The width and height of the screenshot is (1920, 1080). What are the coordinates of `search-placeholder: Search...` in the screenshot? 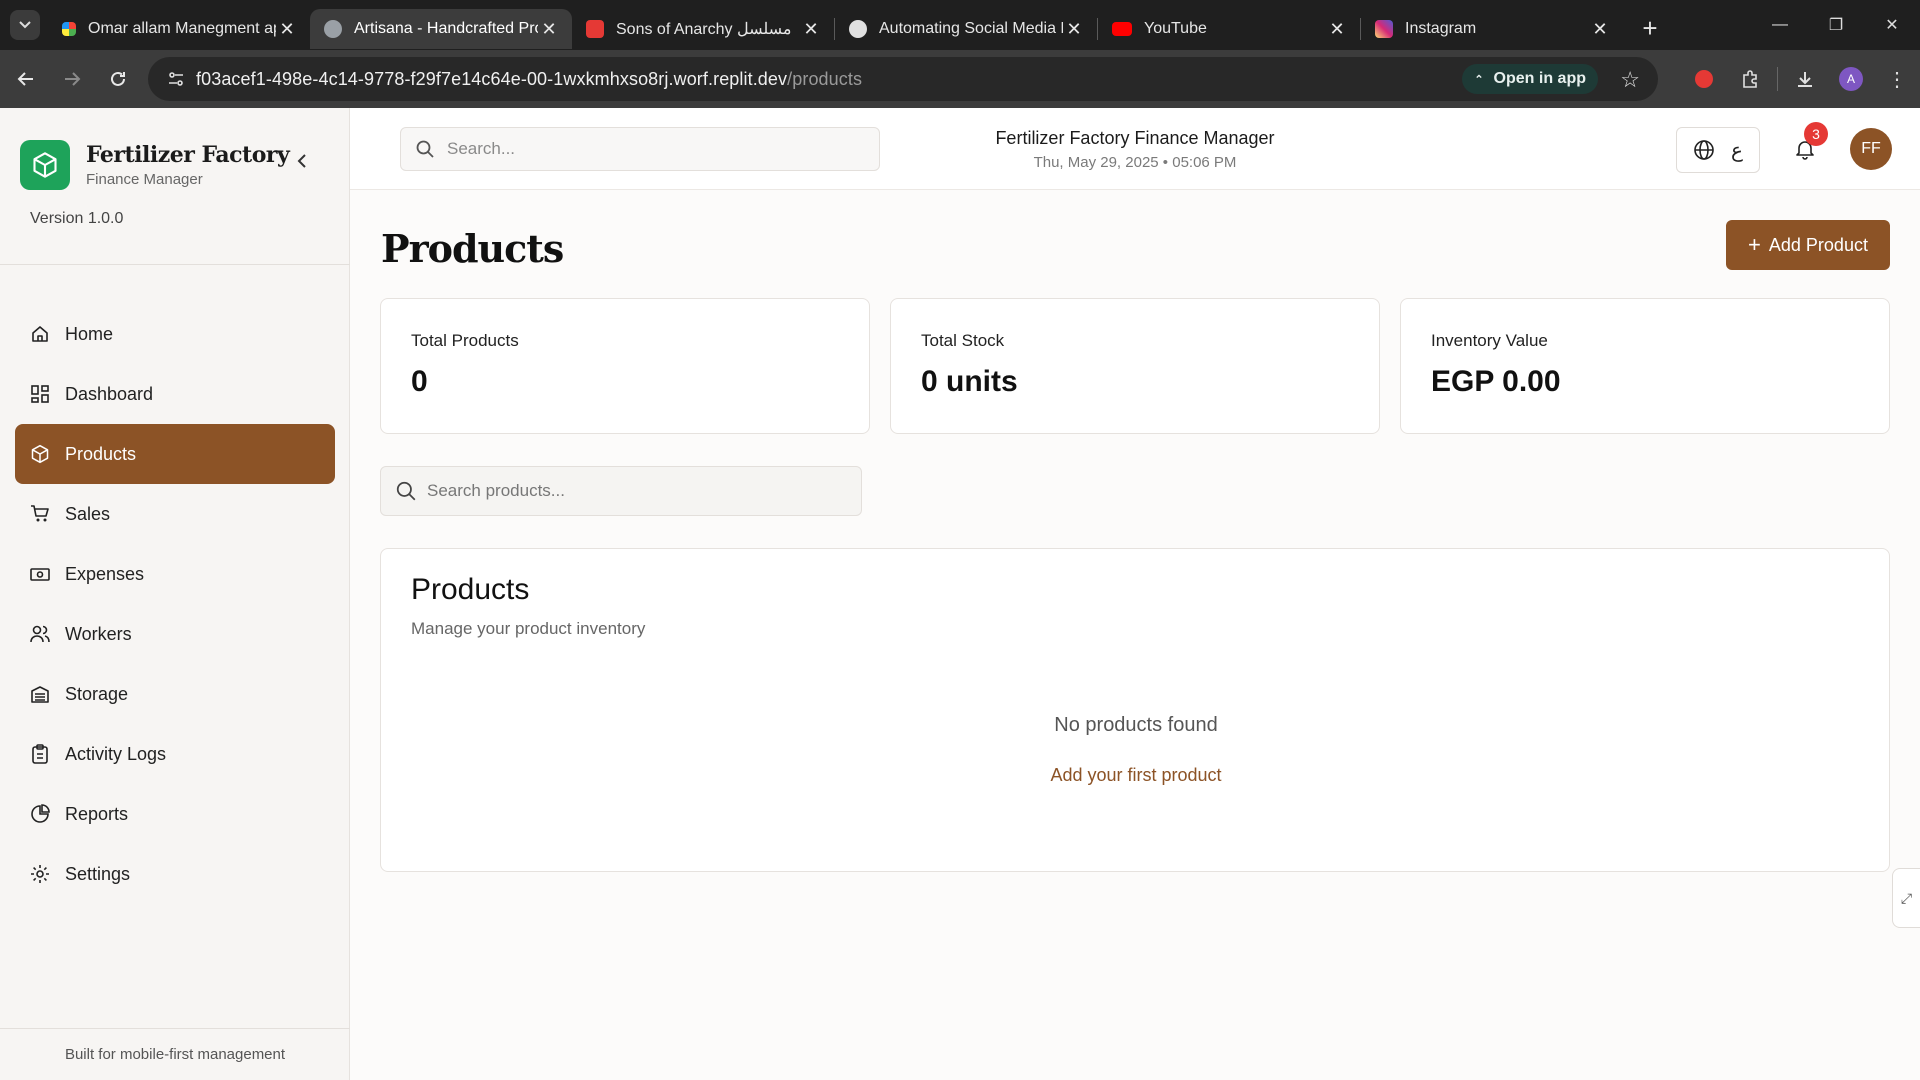 It's located at (481, 148).